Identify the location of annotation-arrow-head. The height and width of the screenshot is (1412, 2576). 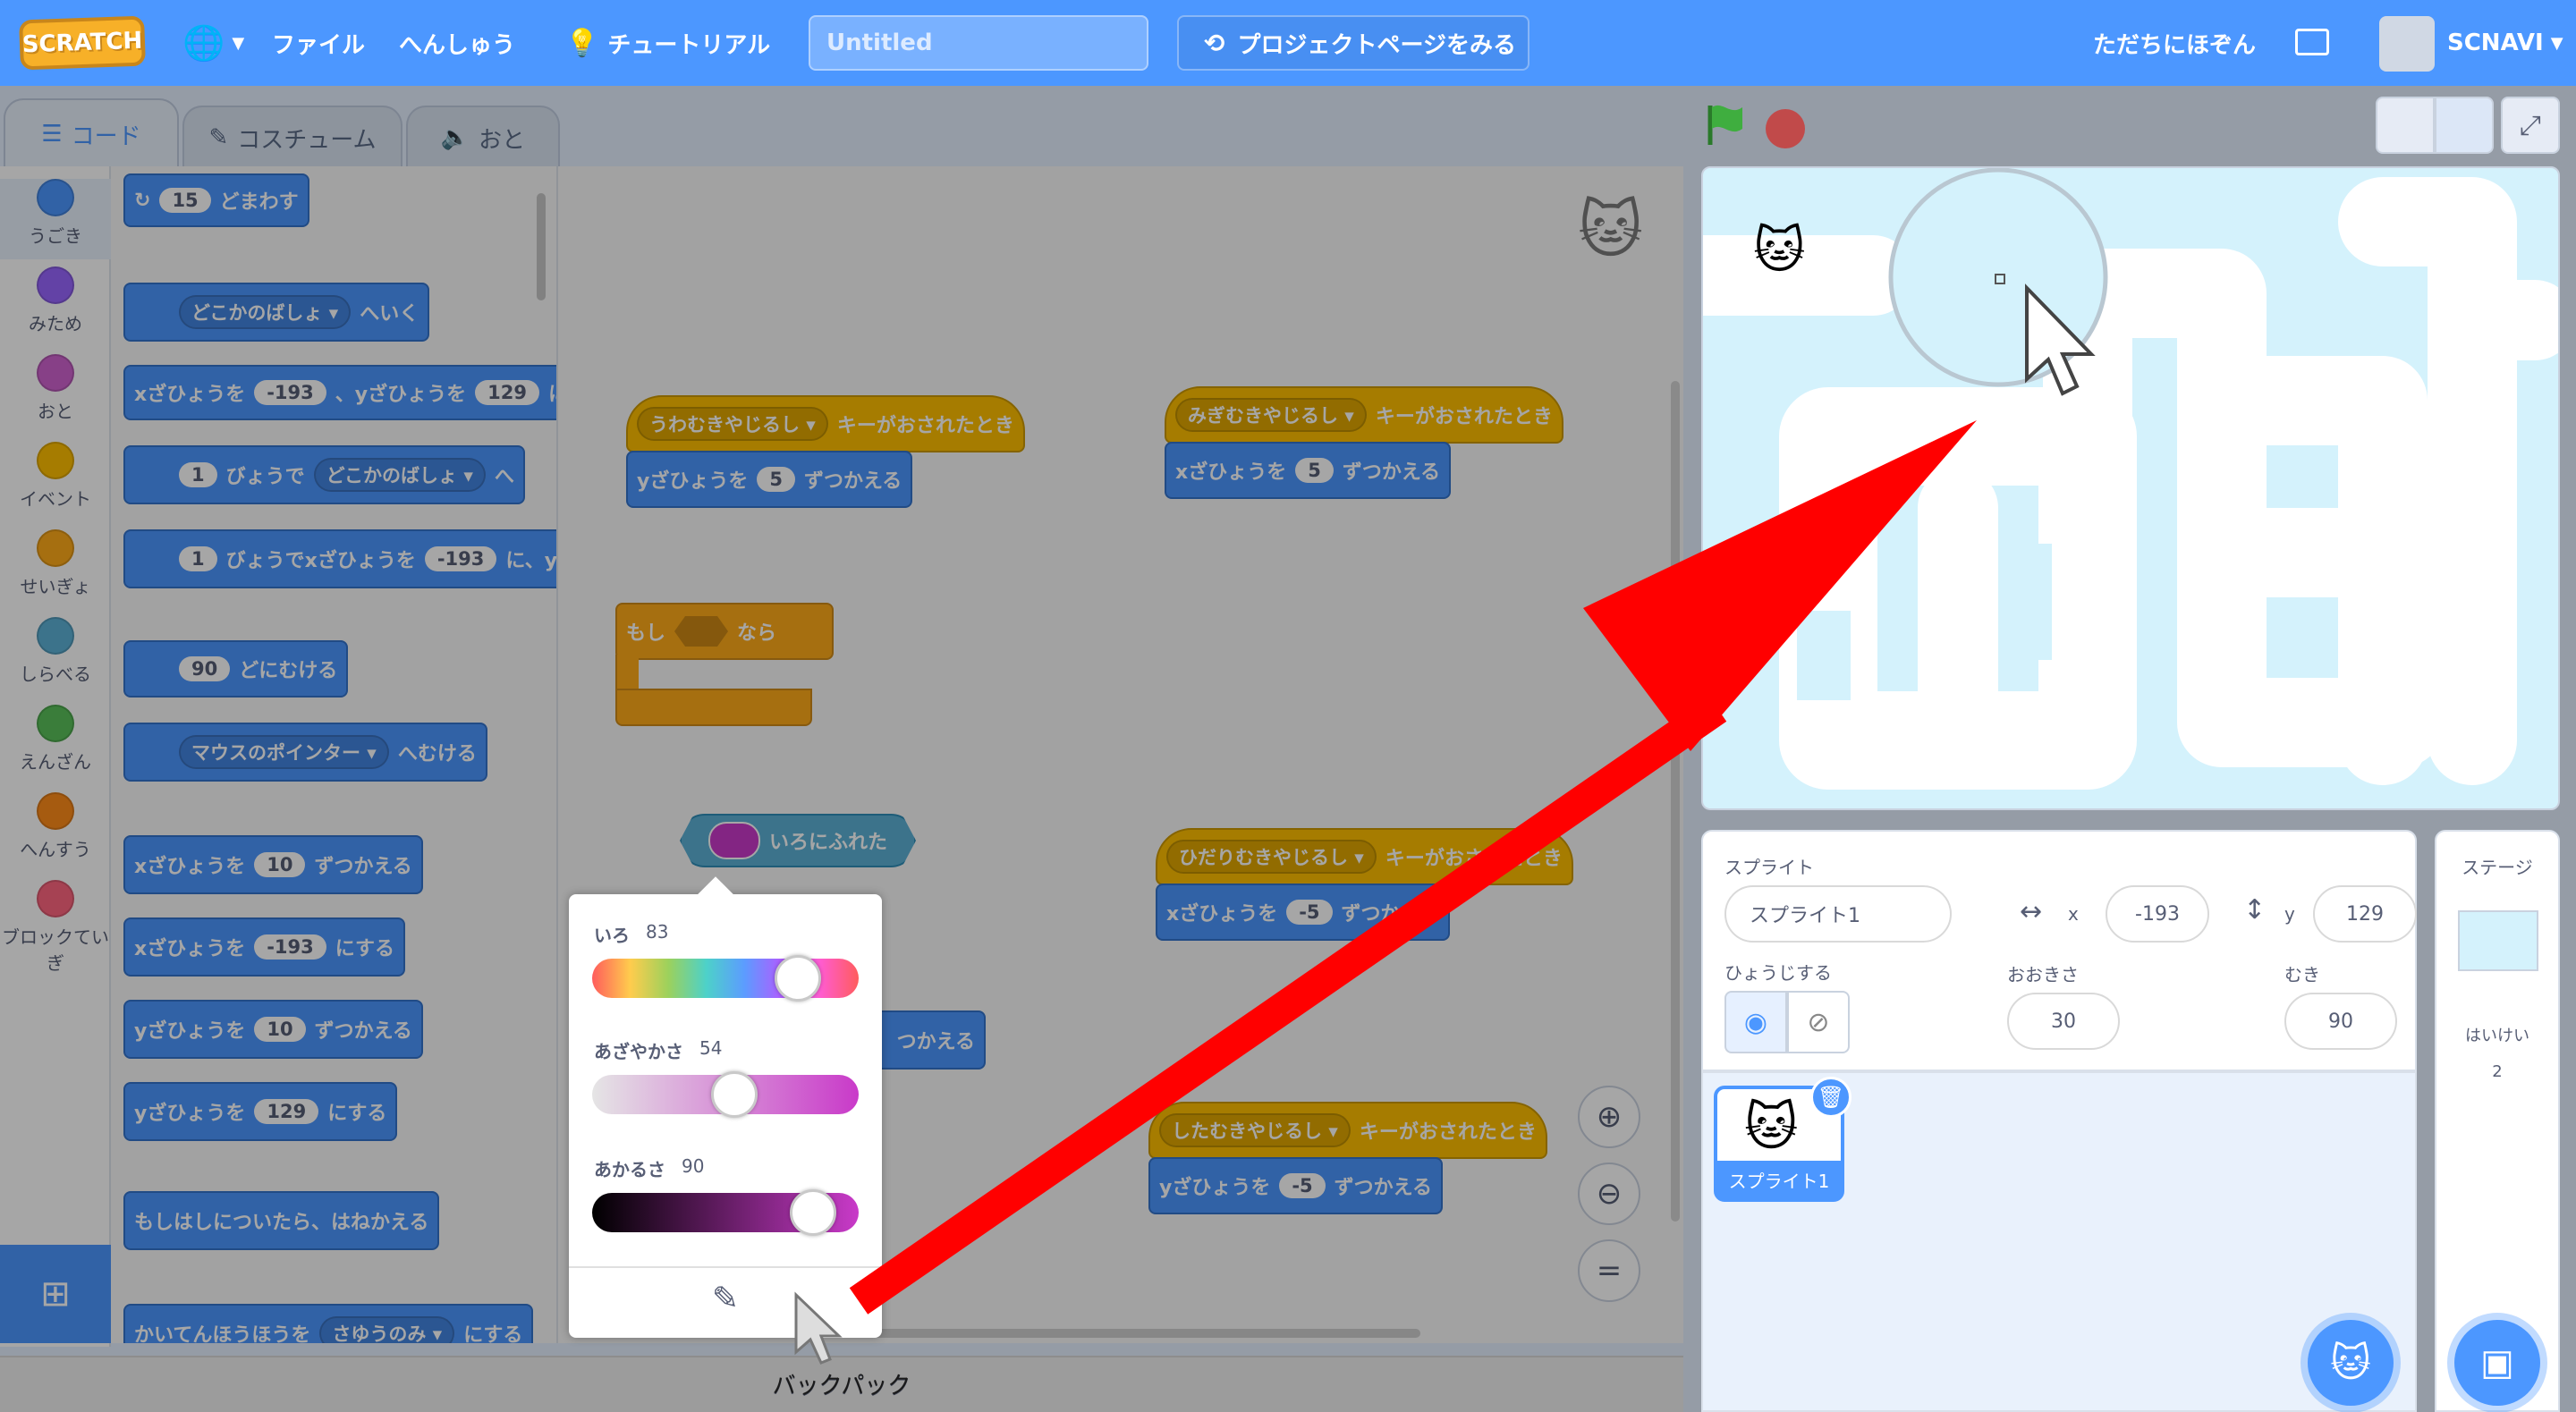
(1780, 585).